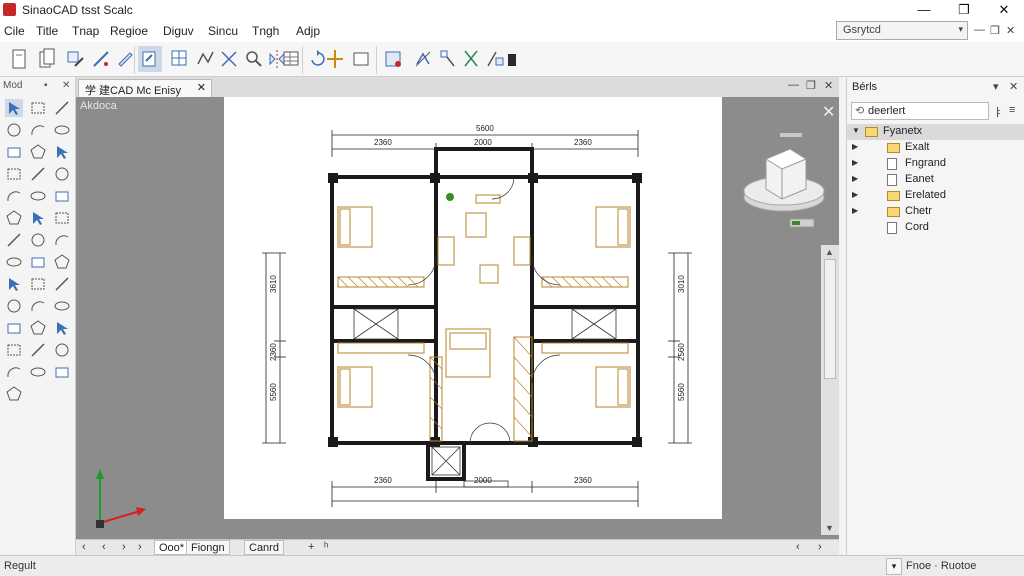 The width and height of the screenshot is (1024, 576). Describe the element at coordinates (14, 31) in the screenshot. I see `menu-file: Cile` at that location.